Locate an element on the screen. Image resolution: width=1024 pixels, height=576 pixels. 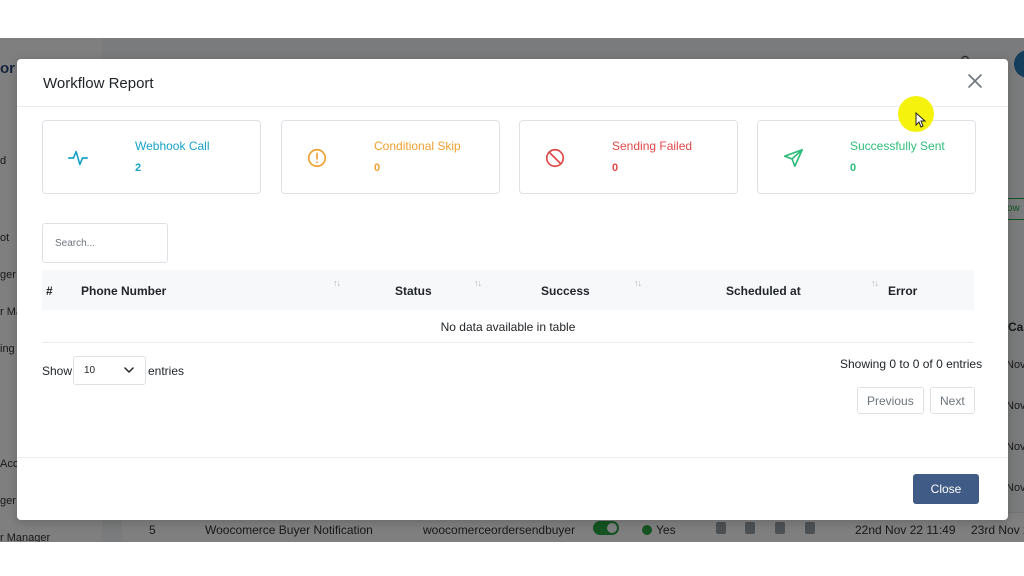
stat-label: Webhook Call is located at coordinates (172, 146).